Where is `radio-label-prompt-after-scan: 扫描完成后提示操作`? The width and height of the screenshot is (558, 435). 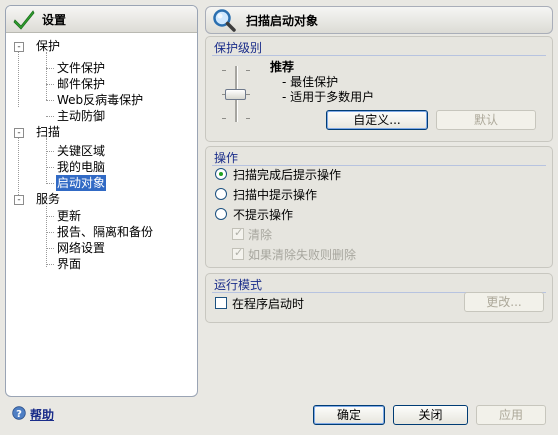 radio-label-prompt-after-scan: 扫描完成后提示操作 is located at coordinates (287, 174).